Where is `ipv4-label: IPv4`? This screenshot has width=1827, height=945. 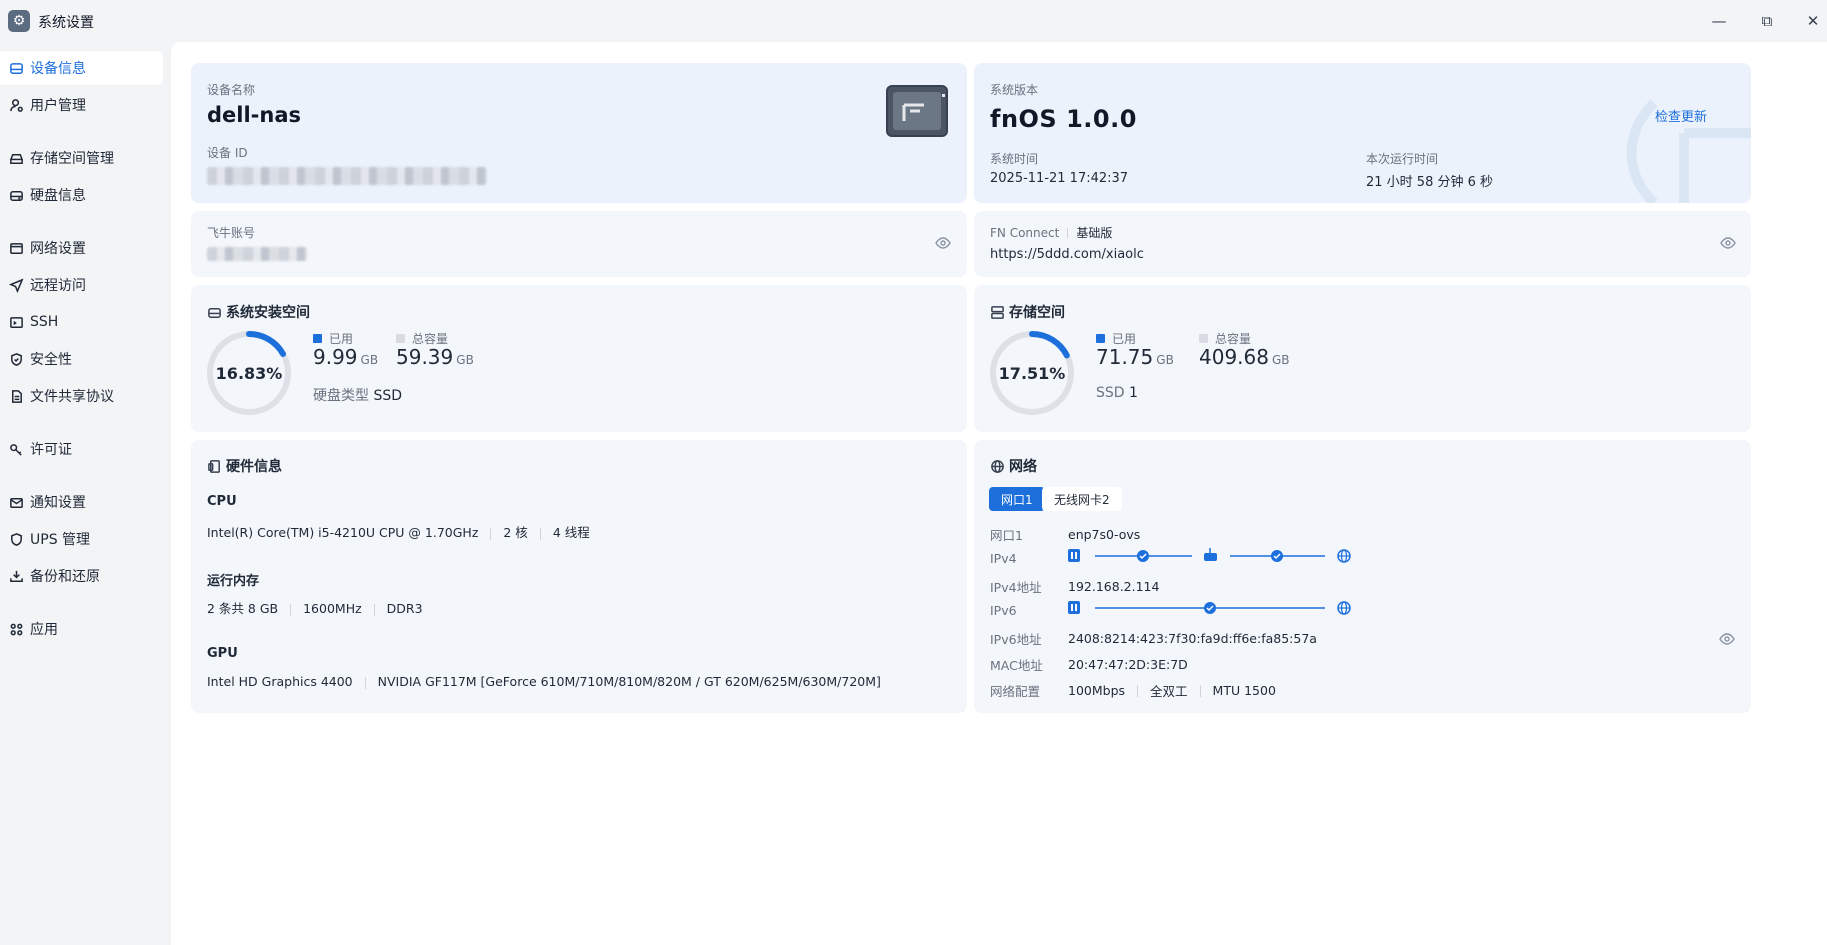 ipv4-label: IPv4 is located at coordinates (1003, 558).